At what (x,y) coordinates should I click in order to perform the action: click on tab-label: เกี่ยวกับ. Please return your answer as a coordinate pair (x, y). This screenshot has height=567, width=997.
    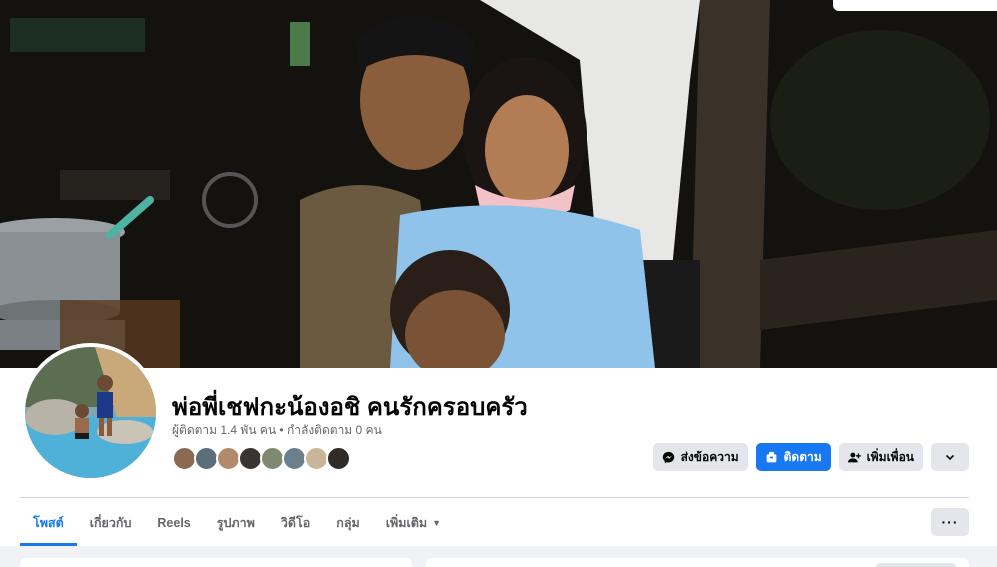
    Looking at the image, I should click on (110, 523).